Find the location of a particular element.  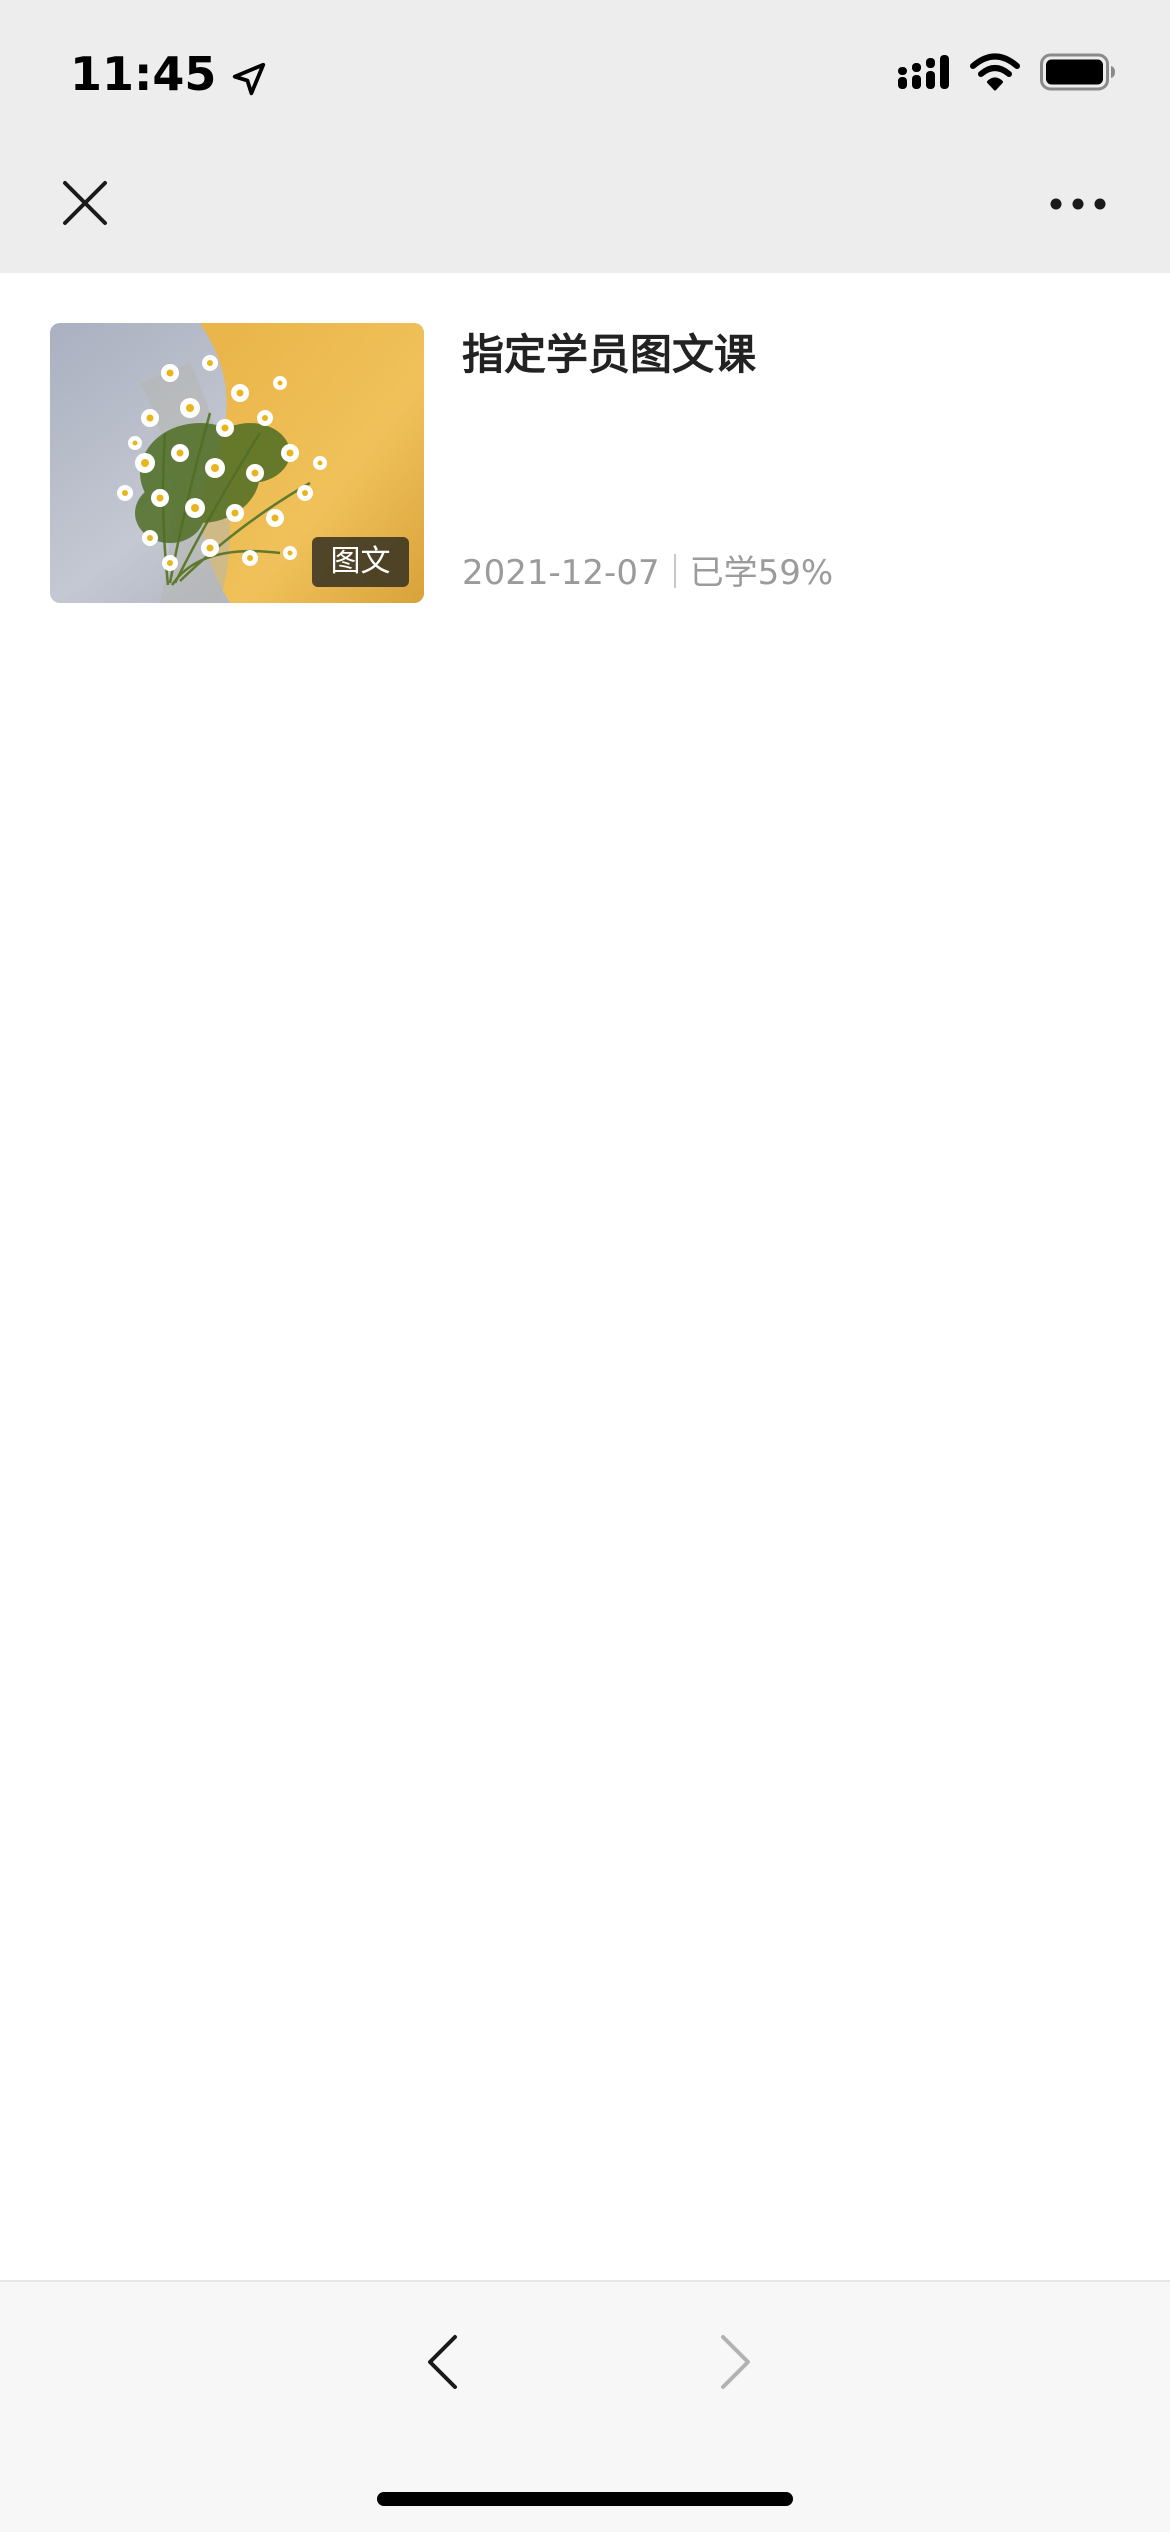

top-bar: 11:45 is located at coordinates (585, 136).